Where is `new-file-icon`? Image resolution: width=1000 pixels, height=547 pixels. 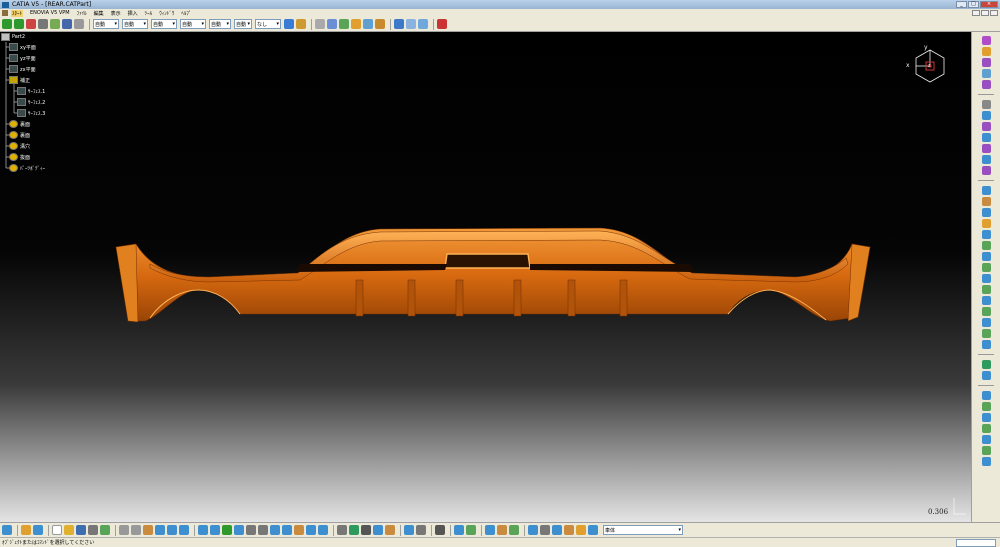 new-file-icon is located at coordinates (57, 530).